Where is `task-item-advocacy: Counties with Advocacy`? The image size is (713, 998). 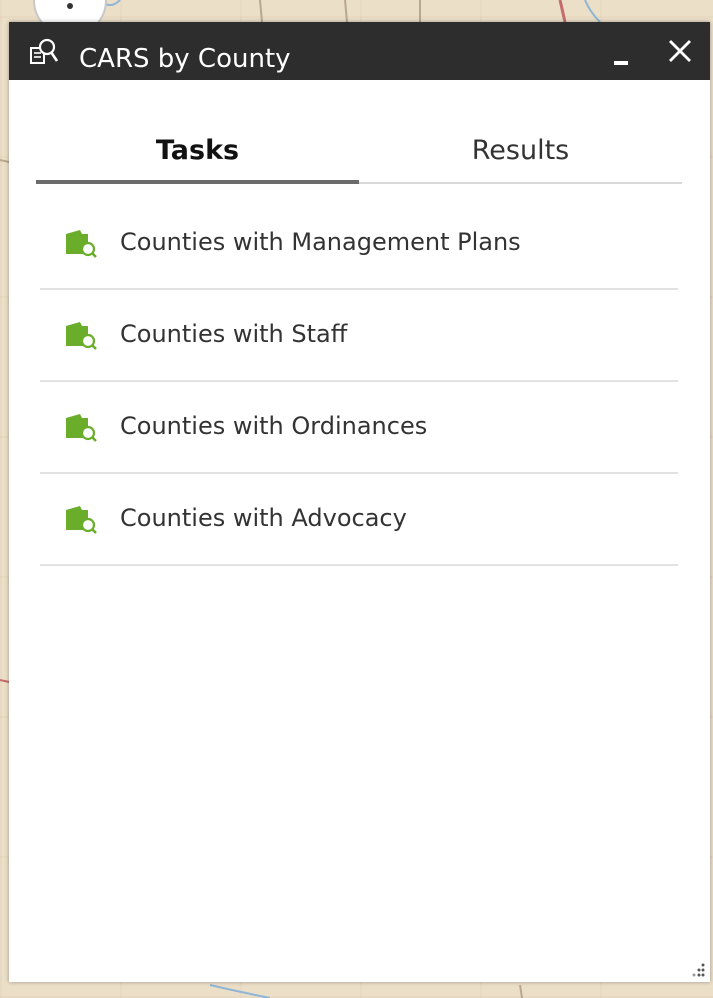
task-item-advocacy: Counties with Advocacy is located at coordinates (359, 520).